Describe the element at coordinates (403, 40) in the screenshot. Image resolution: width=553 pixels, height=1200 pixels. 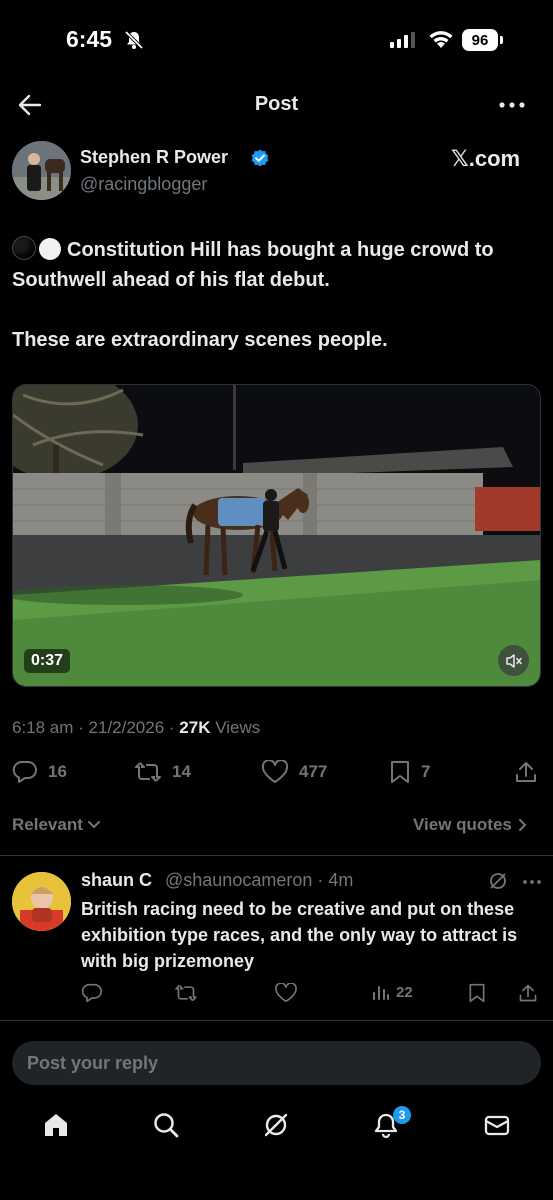
I see `signal-icon` at that location.